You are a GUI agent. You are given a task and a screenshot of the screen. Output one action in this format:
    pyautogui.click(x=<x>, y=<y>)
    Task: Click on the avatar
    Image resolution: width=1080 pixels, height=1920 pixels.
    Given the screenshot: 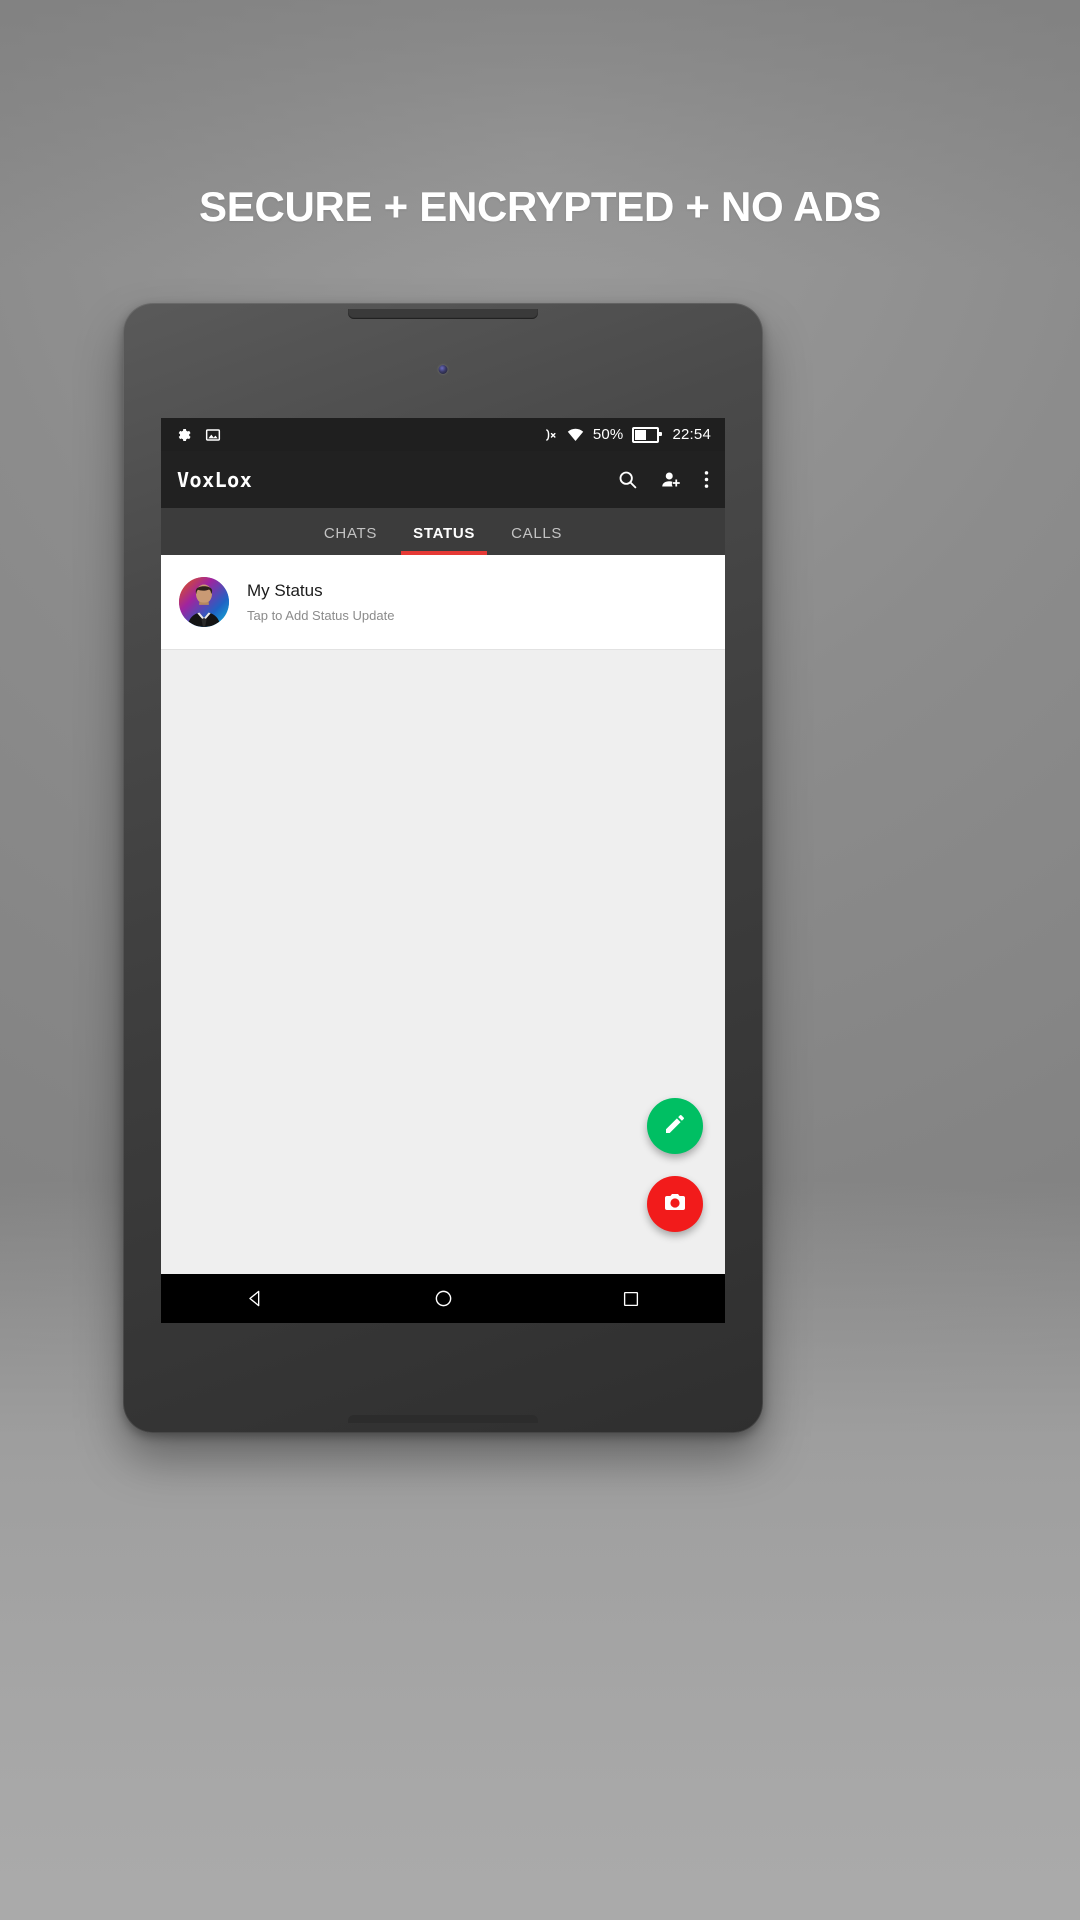 What is the action you would take?
    pyautogui.click(x=204, y=602)
    